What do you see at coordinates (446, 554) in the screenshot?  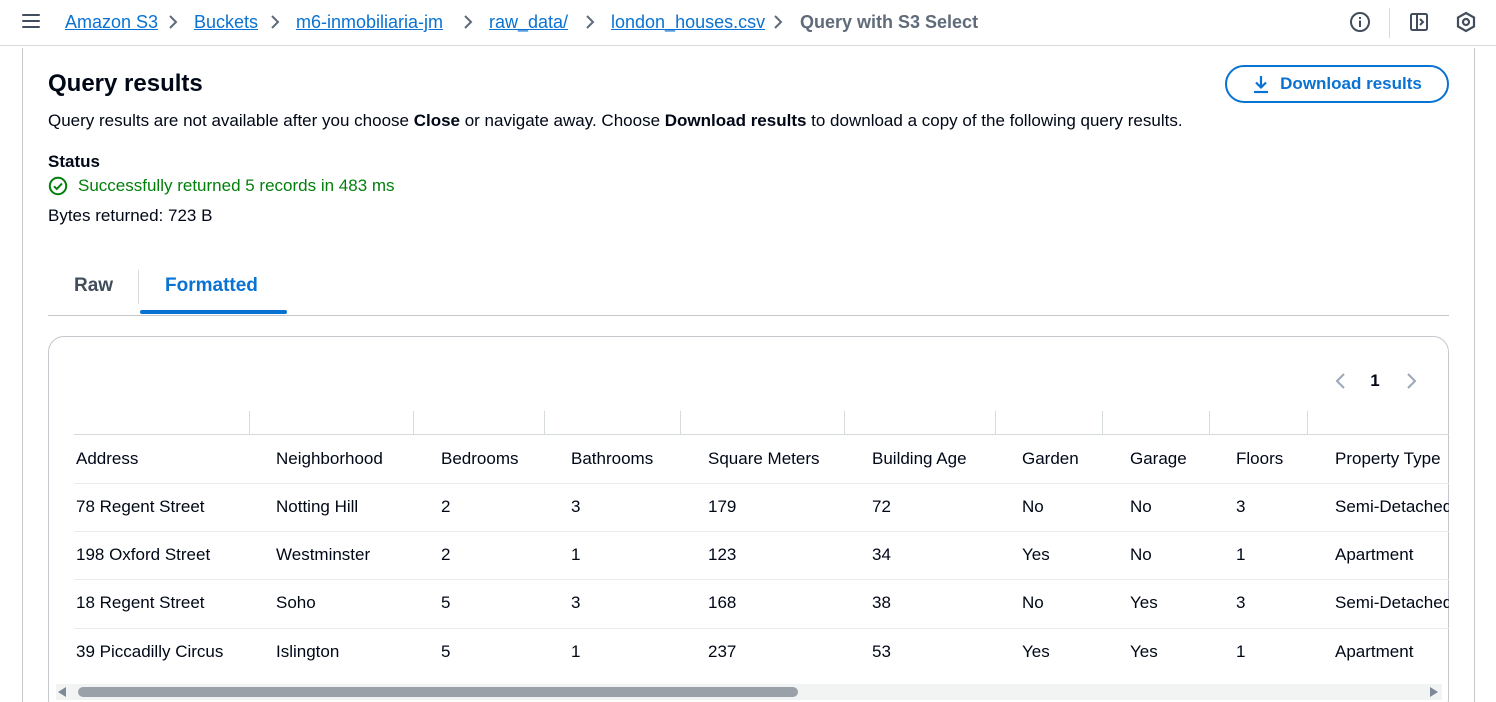 I see `cell-bedrooms: 2` at bounding box center [446, 554].